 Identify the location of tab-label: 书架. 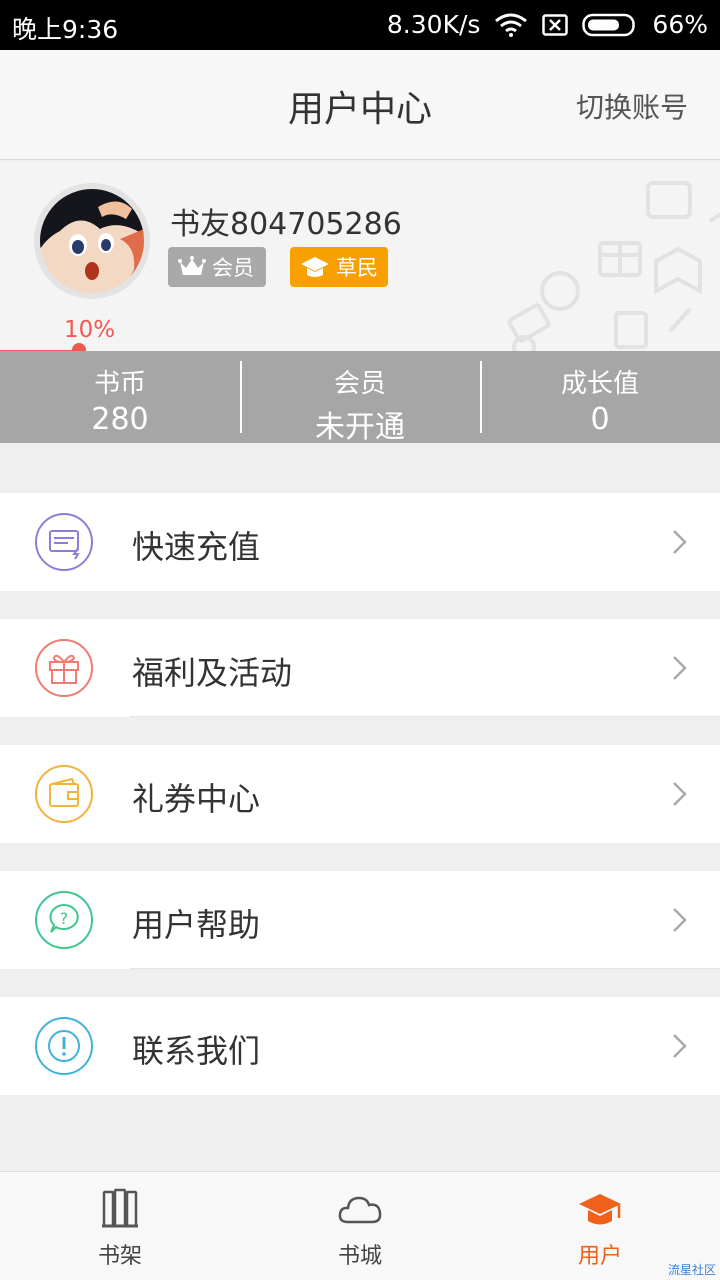
(119, 1256).